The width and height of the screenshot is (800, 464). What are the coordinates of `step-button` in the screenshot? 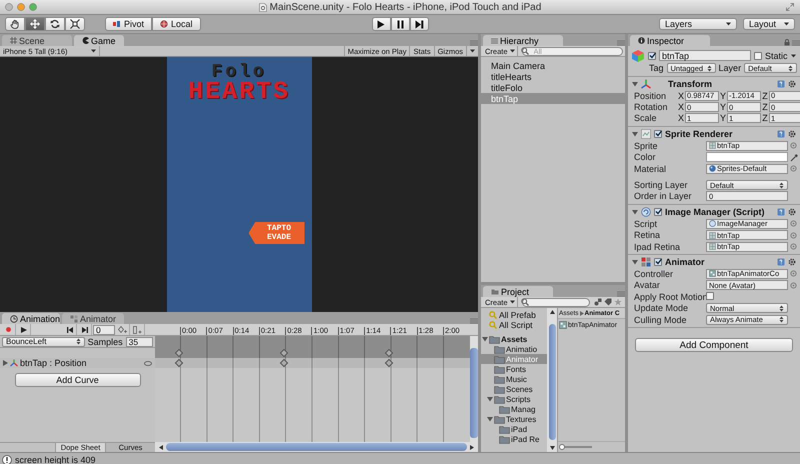 It's located at (419, 24).